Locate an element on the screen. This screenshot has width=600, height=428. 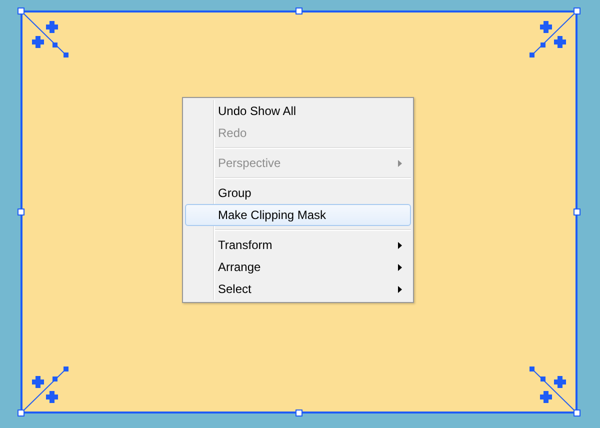
menu-item: Transform is located at coordinates (298, 245).